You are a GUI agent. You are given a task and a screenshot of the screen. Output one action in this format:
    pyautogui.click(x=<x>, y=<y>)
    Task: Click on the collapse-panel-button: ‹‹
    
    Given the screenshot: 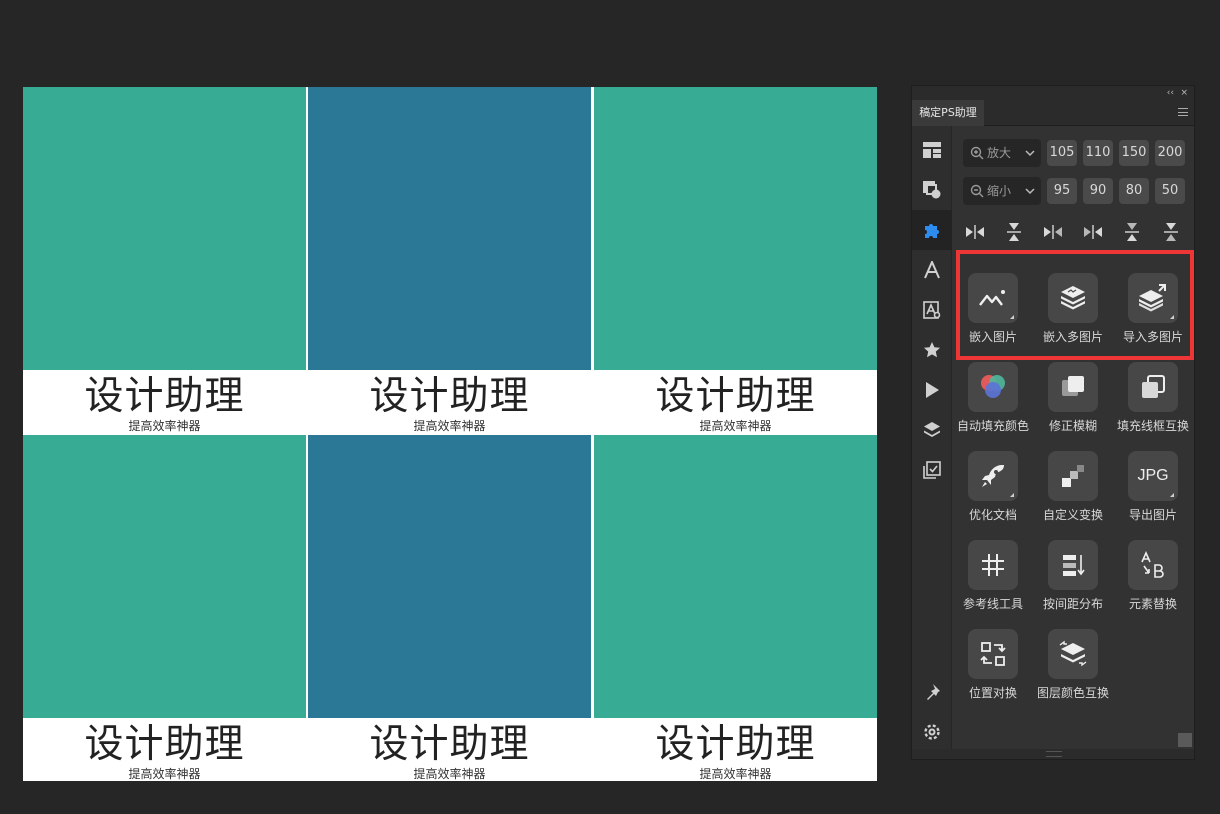 What is the action you would take?
    pyautogui.click(x=1170, y=93)
    